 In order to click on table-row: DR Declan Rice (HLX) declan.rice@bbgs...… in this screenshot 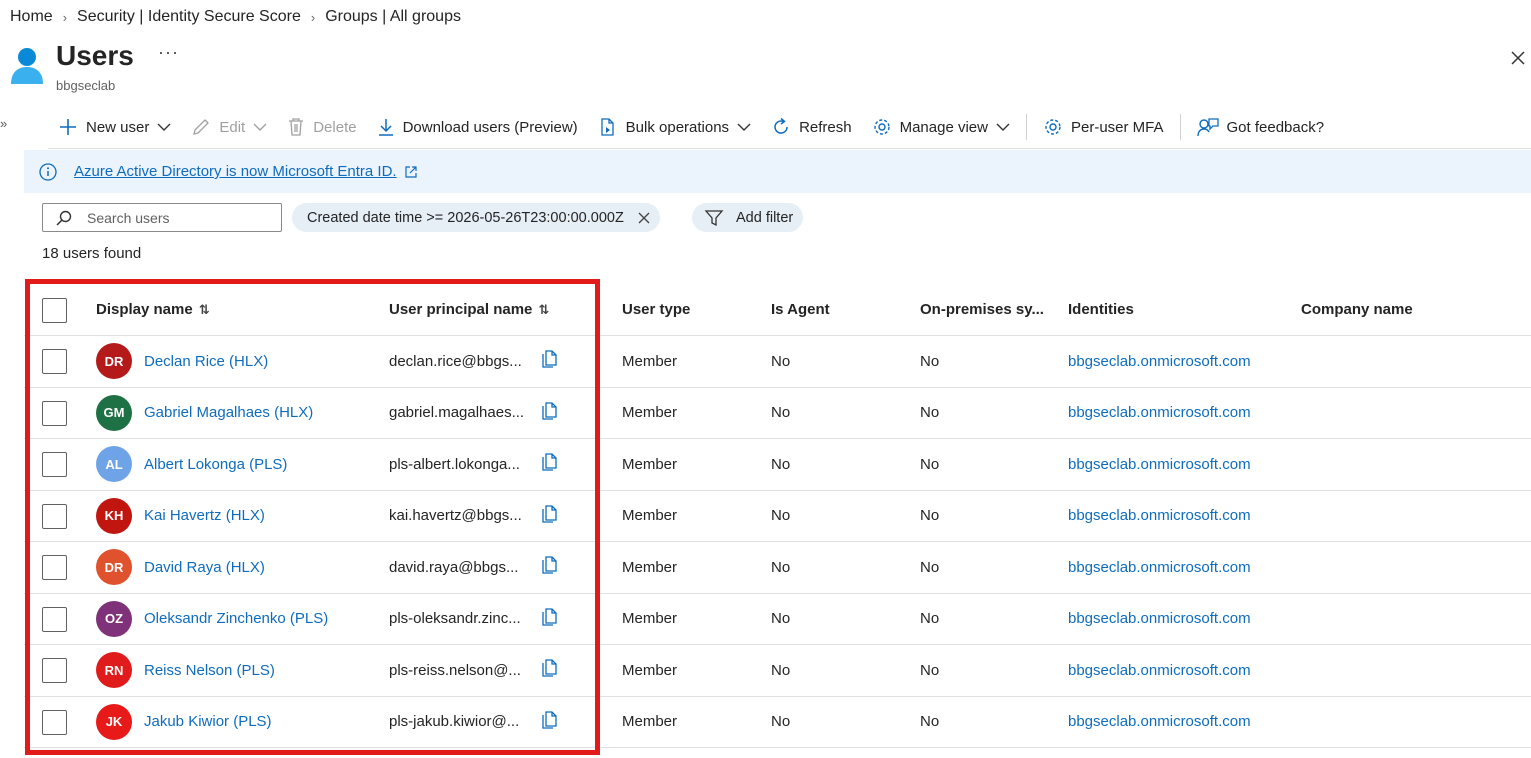, I will do `click(777, 362)`.